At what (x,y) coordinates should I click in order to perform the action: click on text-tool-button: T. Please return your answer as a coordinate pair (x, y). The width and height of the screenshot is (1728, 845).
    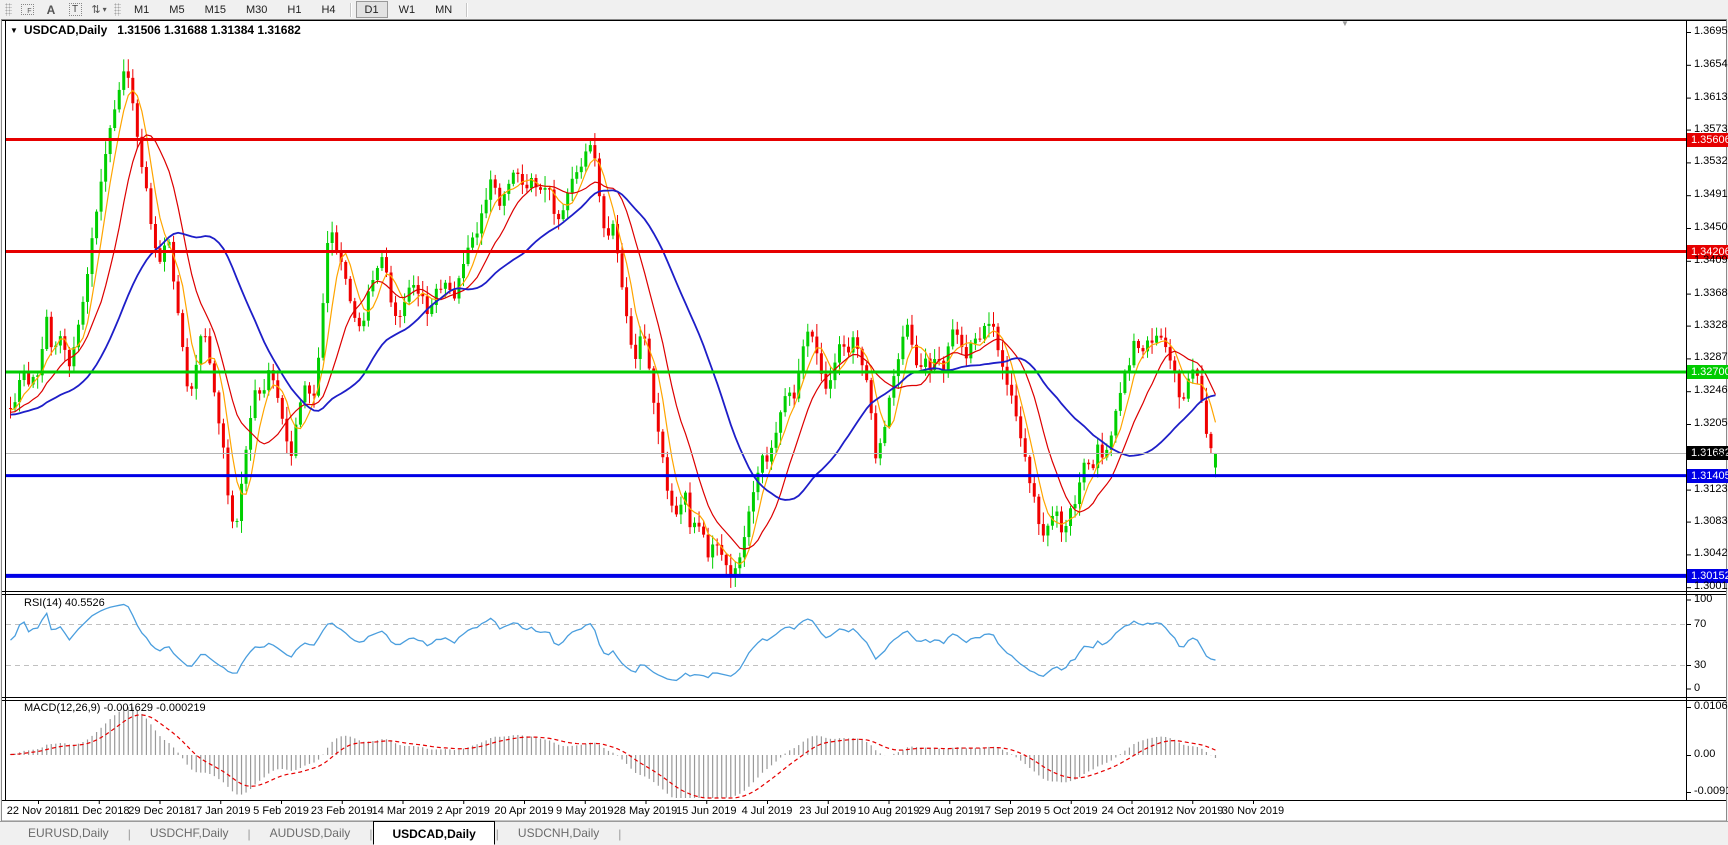
    Looking at the image, I should click on (75, 9).